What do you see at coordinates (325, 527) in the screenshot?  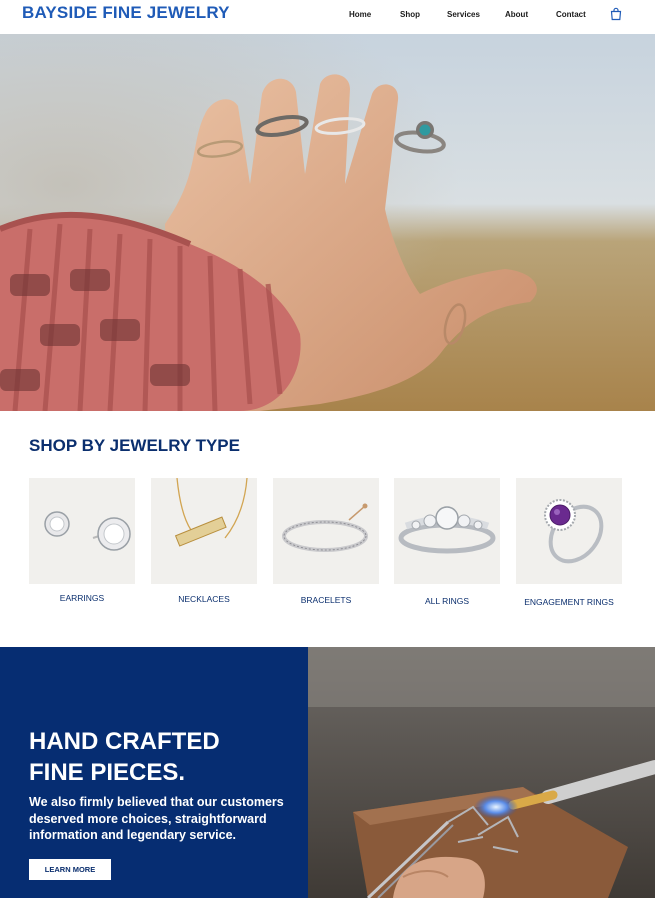 I see `bracelet-image` at bounding box center [325, 527].